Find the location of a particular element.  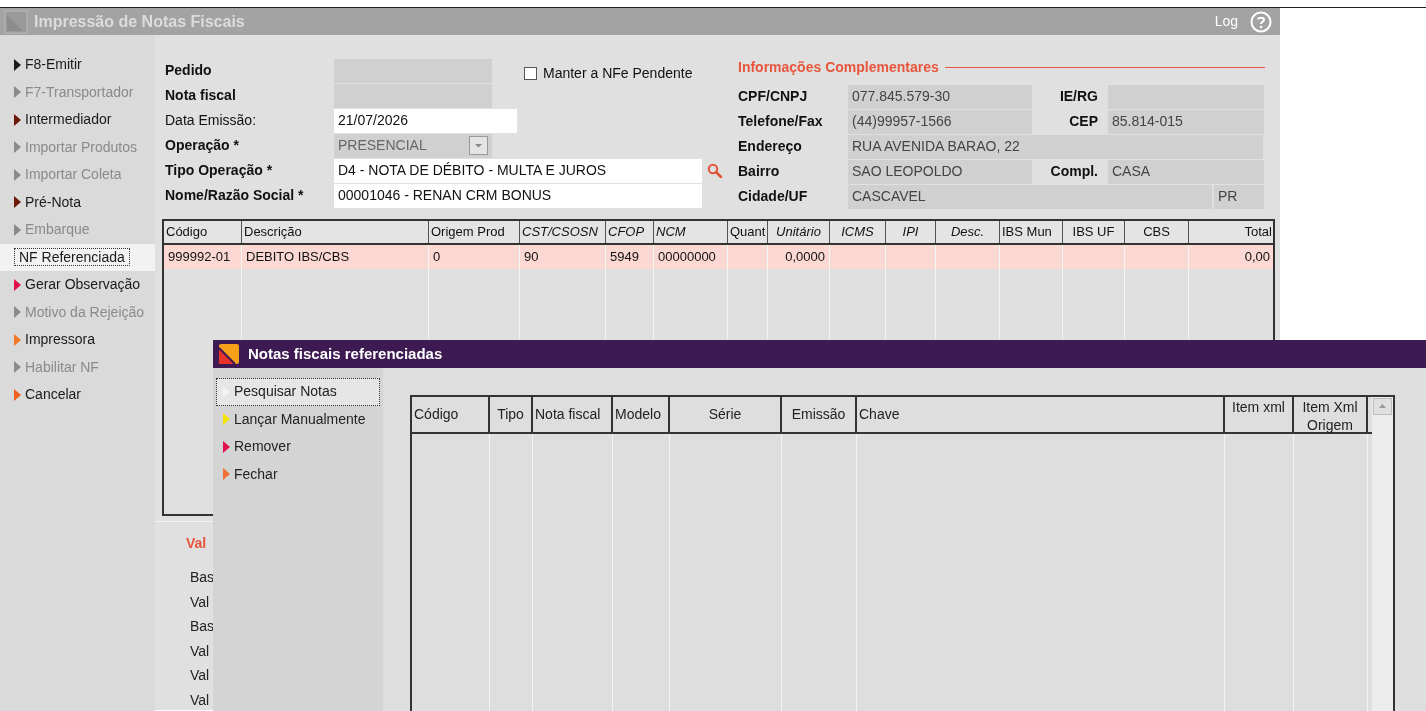

field-label: Telefone/Fax is located at coordinates (781, 121).